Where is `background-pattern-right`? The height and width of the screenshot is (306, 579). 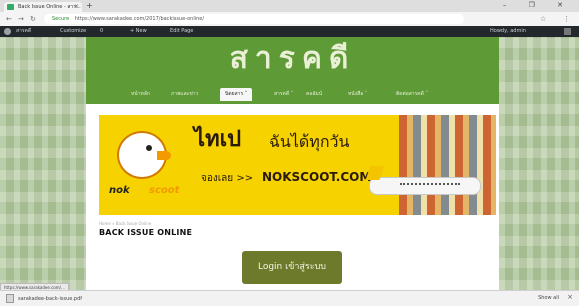
background-pattern-right is located at coordinates (539, 163).